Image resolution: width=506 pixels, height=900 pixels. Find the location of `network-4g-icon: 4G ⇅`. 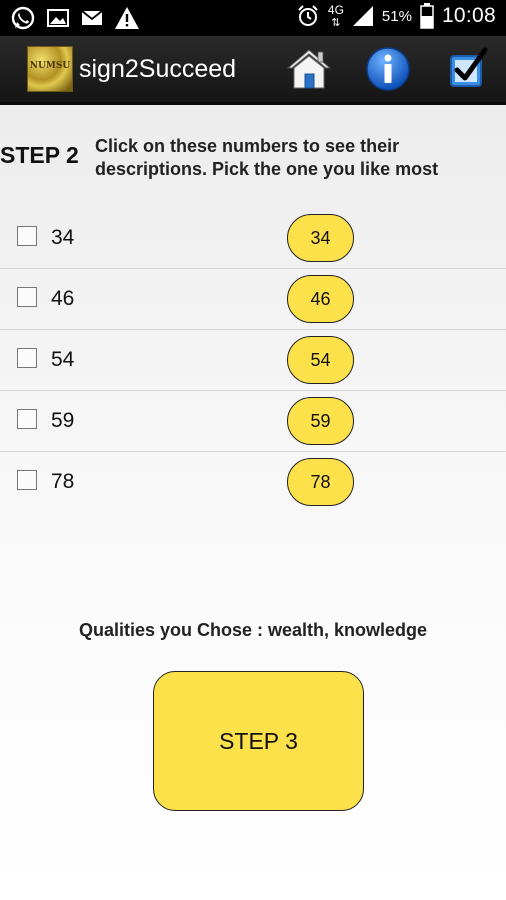

network-4g-icon: 4G ⇅ is located at coordinates (335, 15).